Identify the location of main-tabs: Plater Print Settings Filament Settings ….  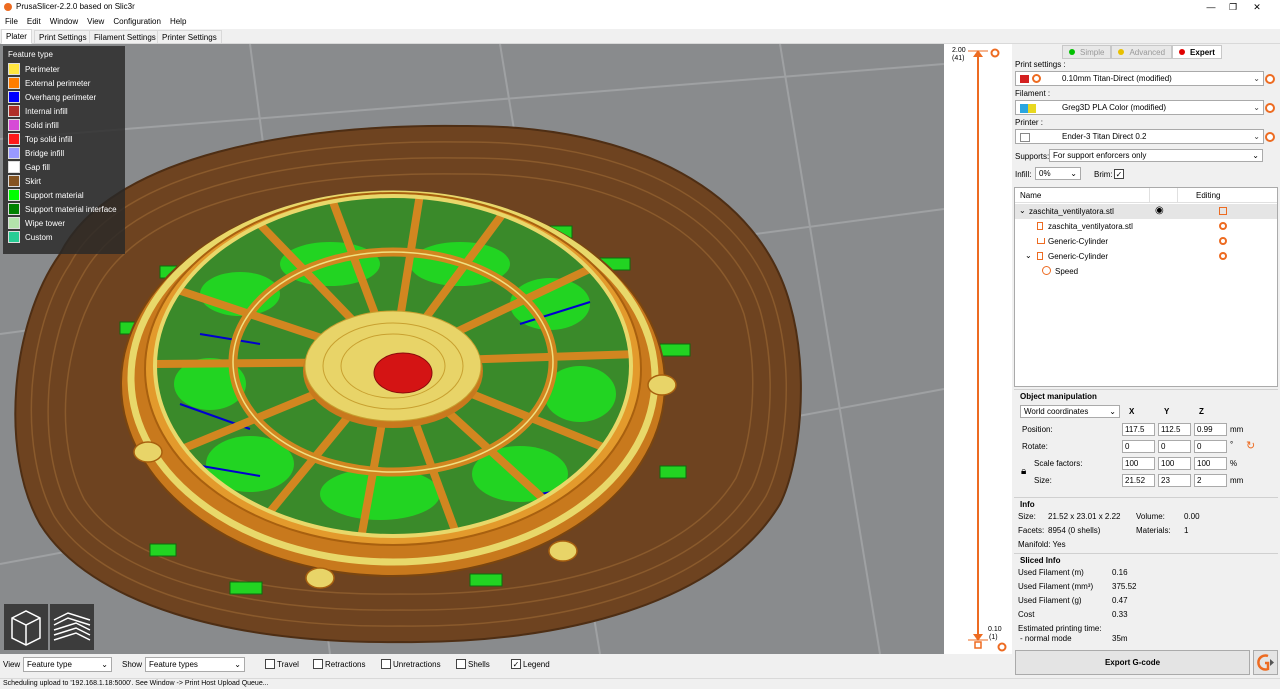
(640, 36).